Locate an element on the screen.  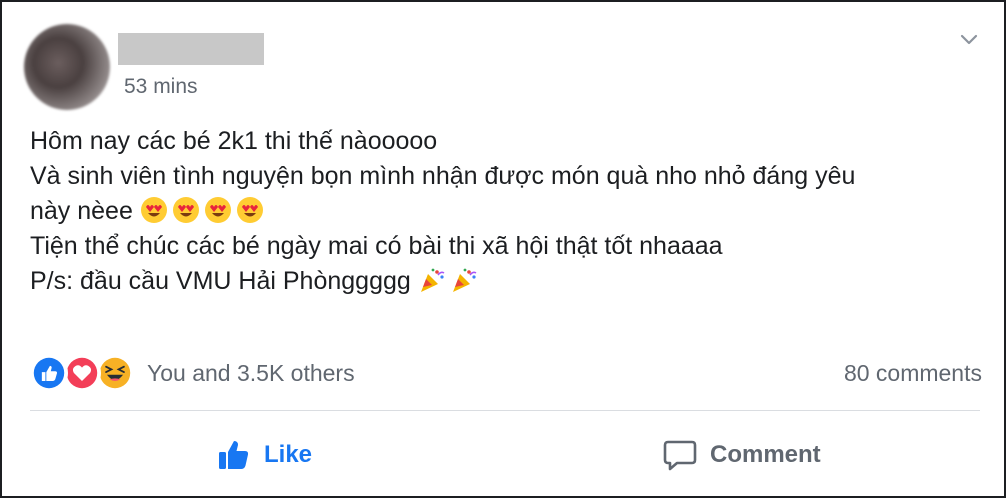
post-line-5: P/s: đầu cầu VMU Hải Phònggggg is located at coordinates (442, 281).